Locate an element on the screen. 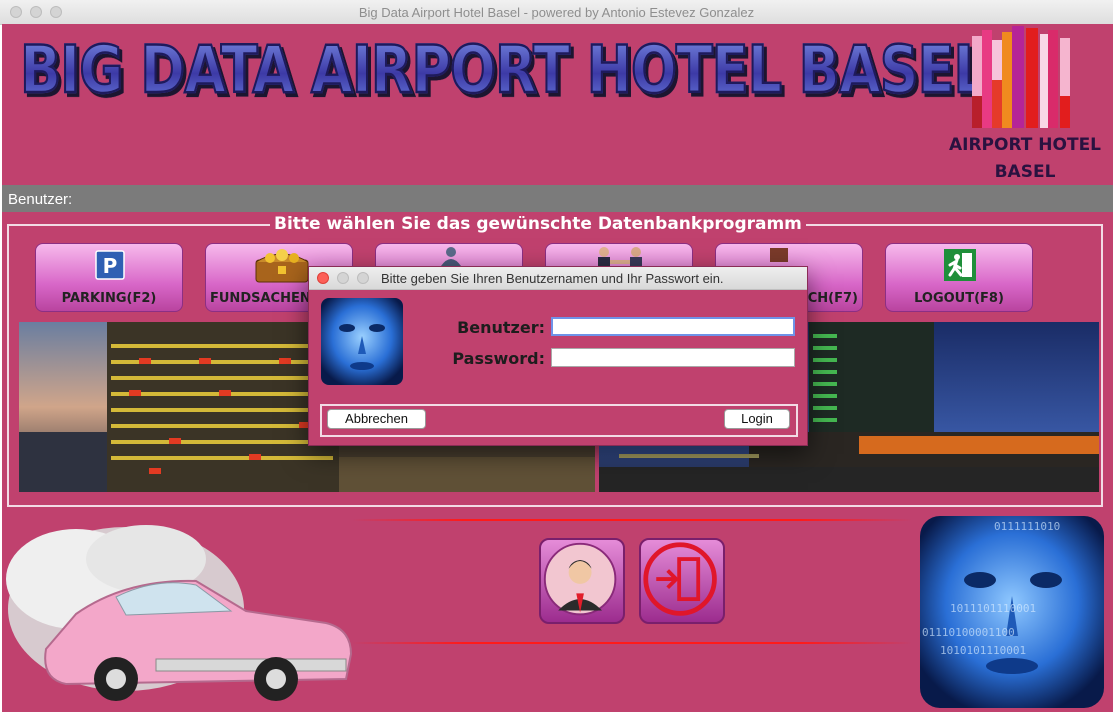  header-title: BIG DATA AIRPORT HOTEL BASEL is located at coordinates (504, 70).